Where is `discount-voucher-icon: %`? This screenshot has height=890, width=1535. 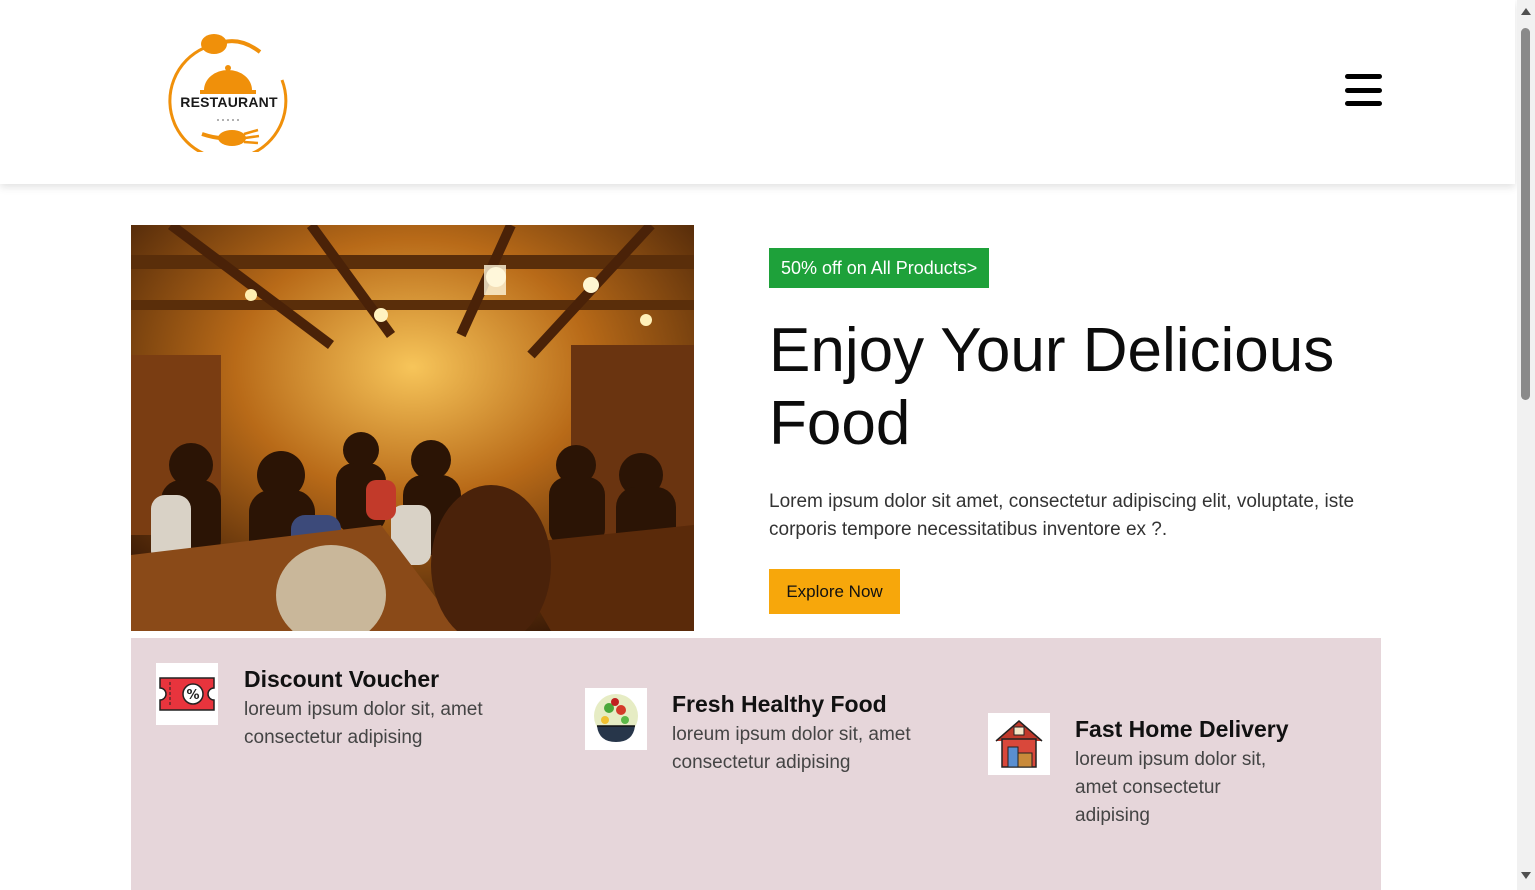 discount-voucher-icon: % is located at coordinates (187, 694).